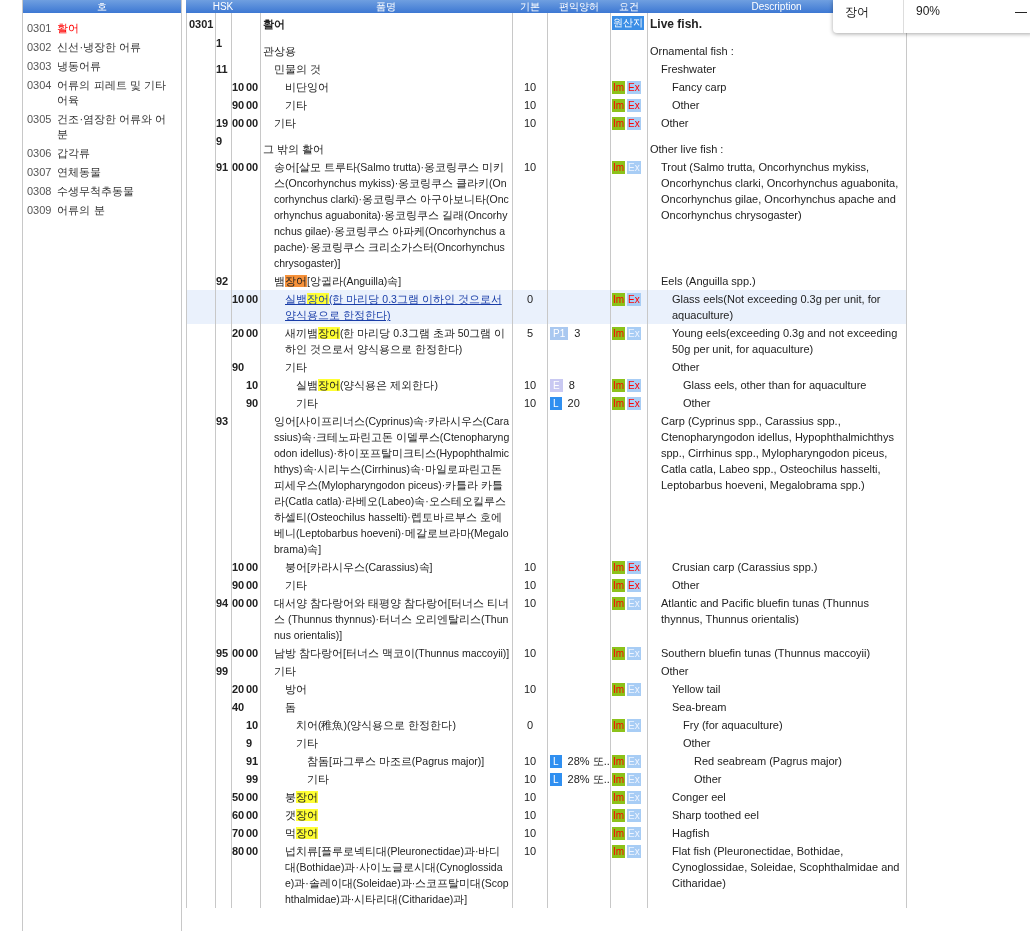 The width and height of the screenshot is (1030, 931). I want to click on item-name-link: 실뱀장어(양식용은 제외한다), so click(403, 385).